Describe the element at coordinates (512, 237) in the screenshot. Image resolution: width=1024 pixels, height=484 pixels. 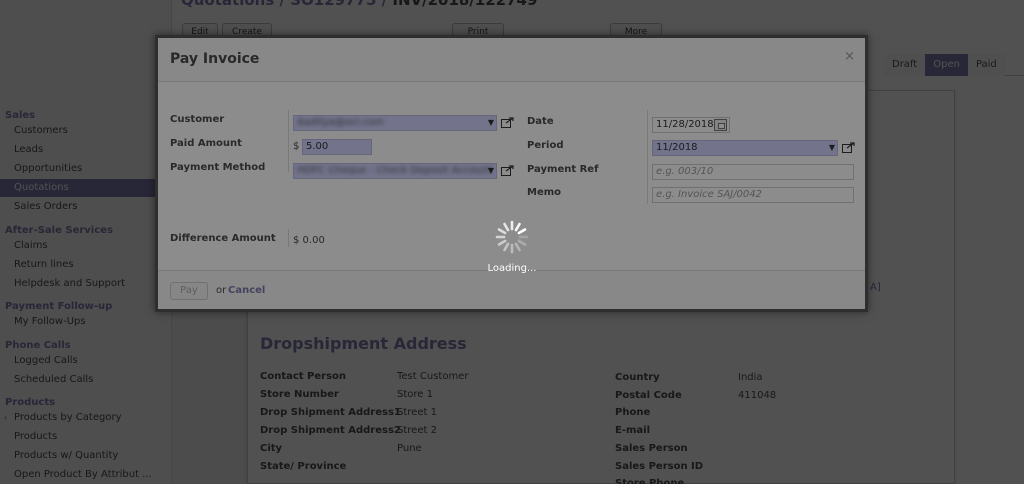
I see `loading-spinner-icon` at that location.